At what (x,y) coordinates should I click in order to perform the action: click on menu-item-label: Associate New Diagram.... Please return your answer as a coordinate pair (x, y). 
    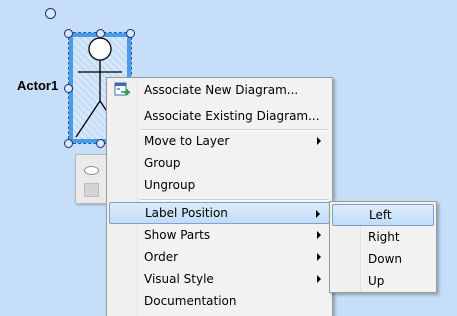
    Looking at the image, I should click on (221, 90).